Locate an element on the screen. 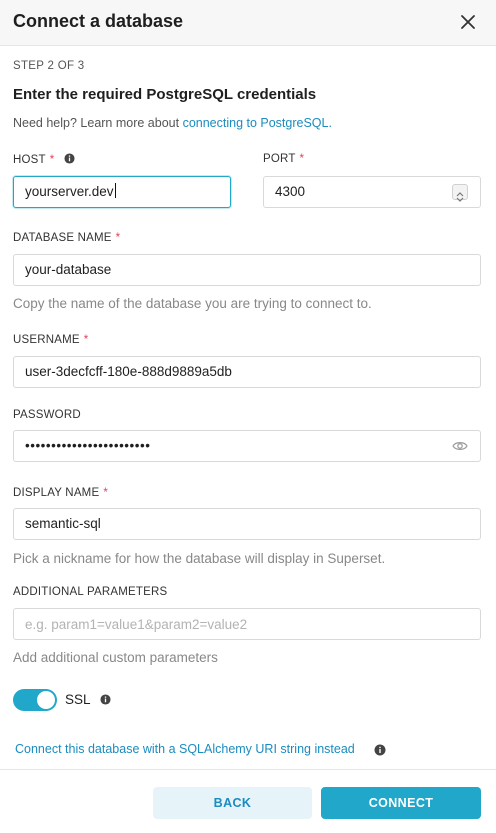 This screenshot has width=496, height=833. stepper-arrows-icon is located at coordinates (460, 197).